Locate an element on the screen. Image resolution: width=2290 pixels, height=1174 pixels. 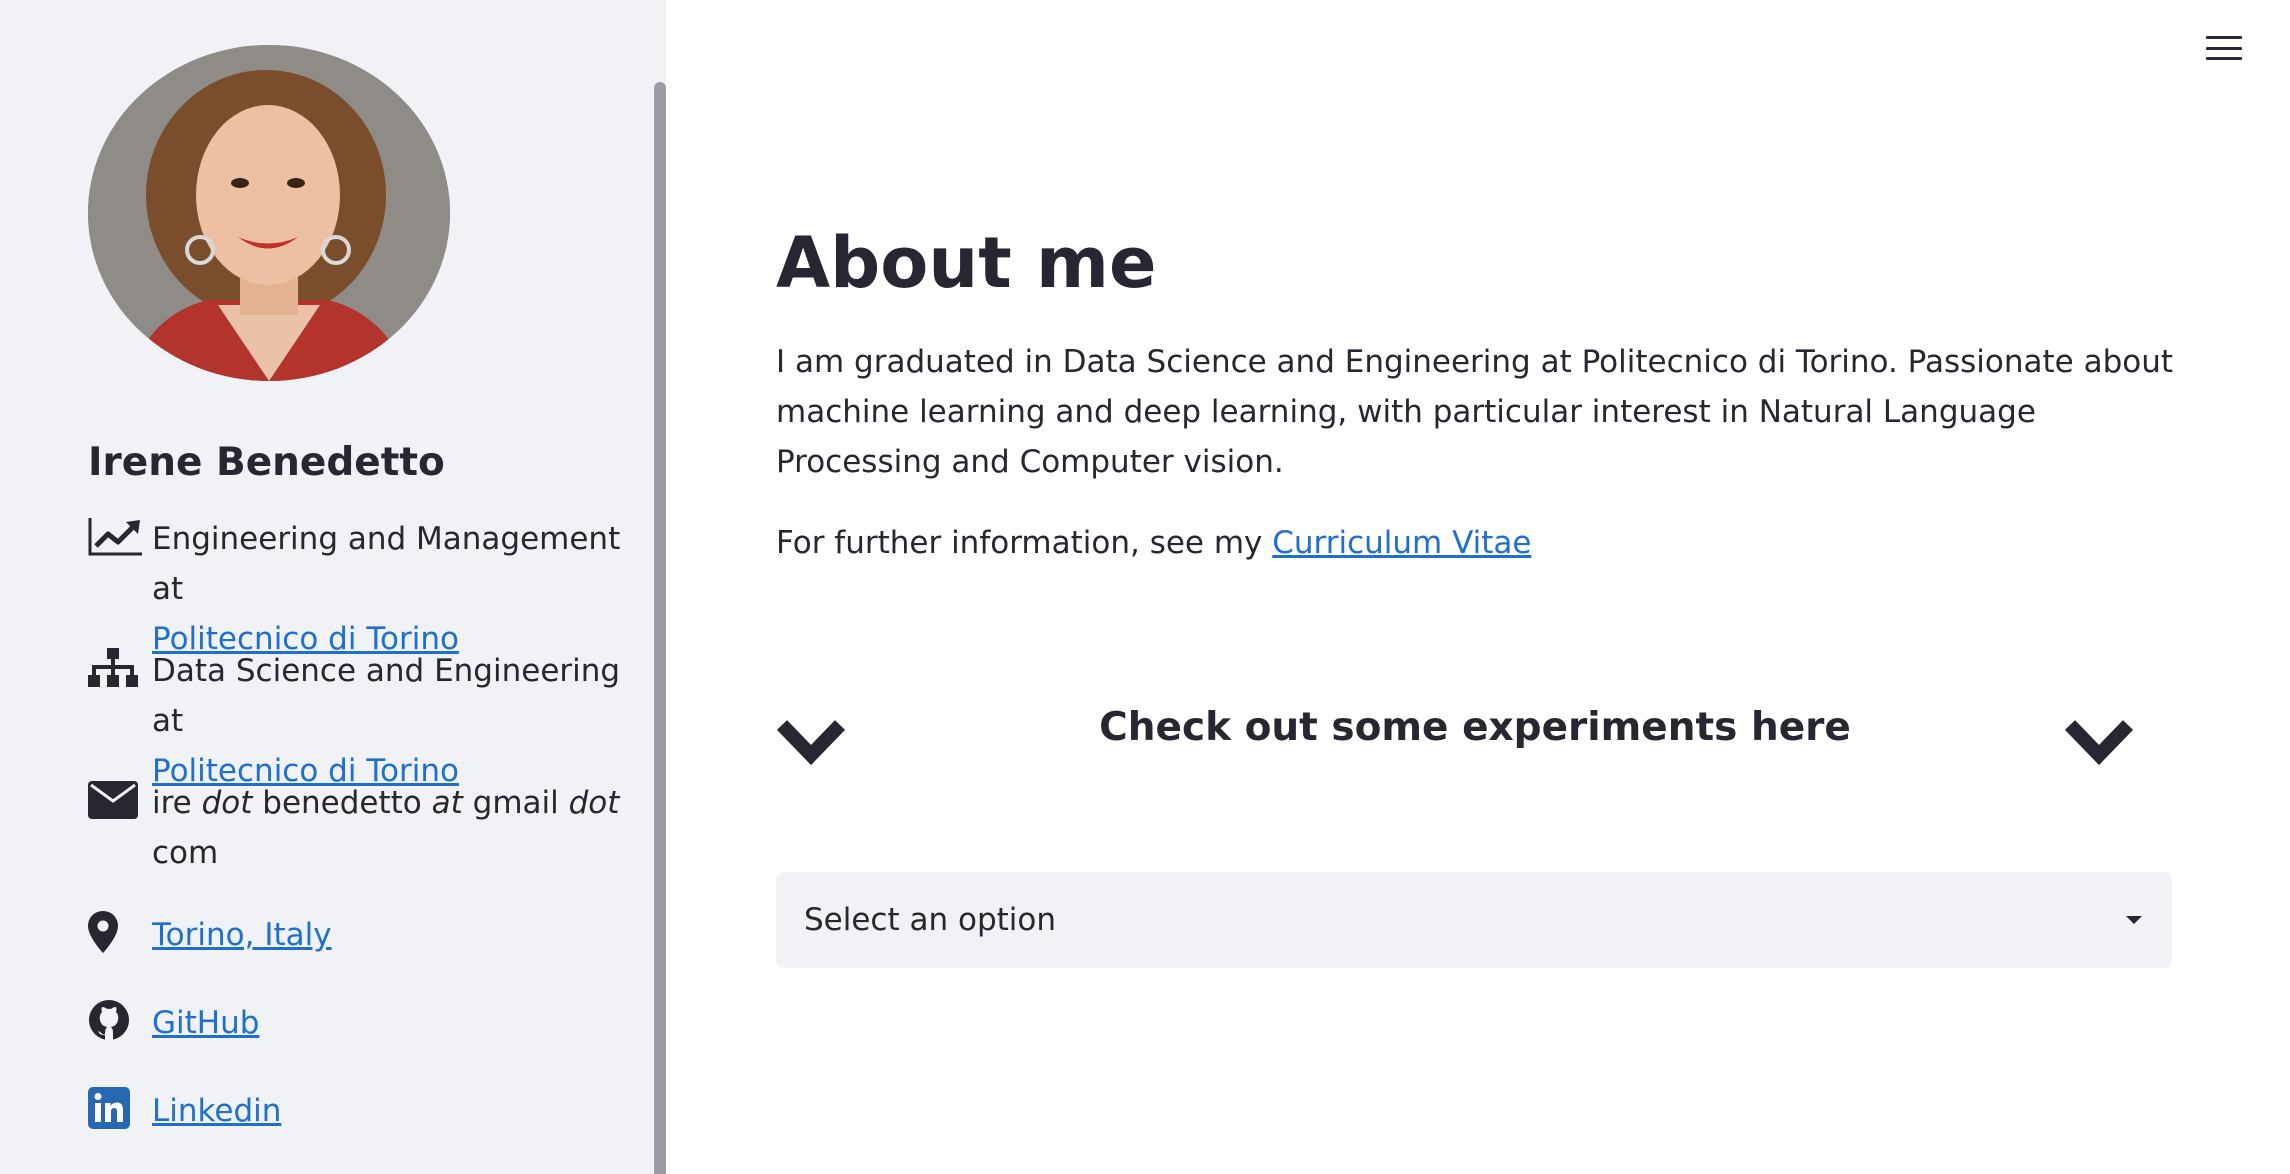
email-text: ire dot benedetto at gmail dot com is located at coordinates (386, 828).